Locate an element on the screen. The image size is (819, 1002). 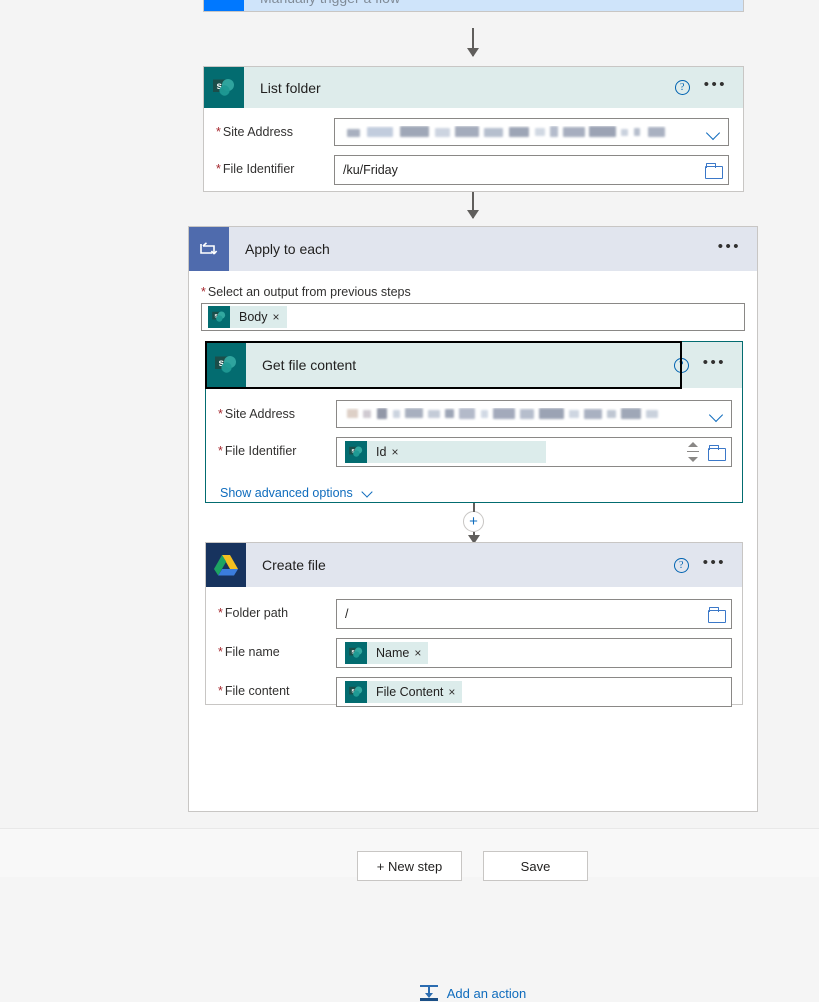
loop-icon is located at coordinates (209, 249).